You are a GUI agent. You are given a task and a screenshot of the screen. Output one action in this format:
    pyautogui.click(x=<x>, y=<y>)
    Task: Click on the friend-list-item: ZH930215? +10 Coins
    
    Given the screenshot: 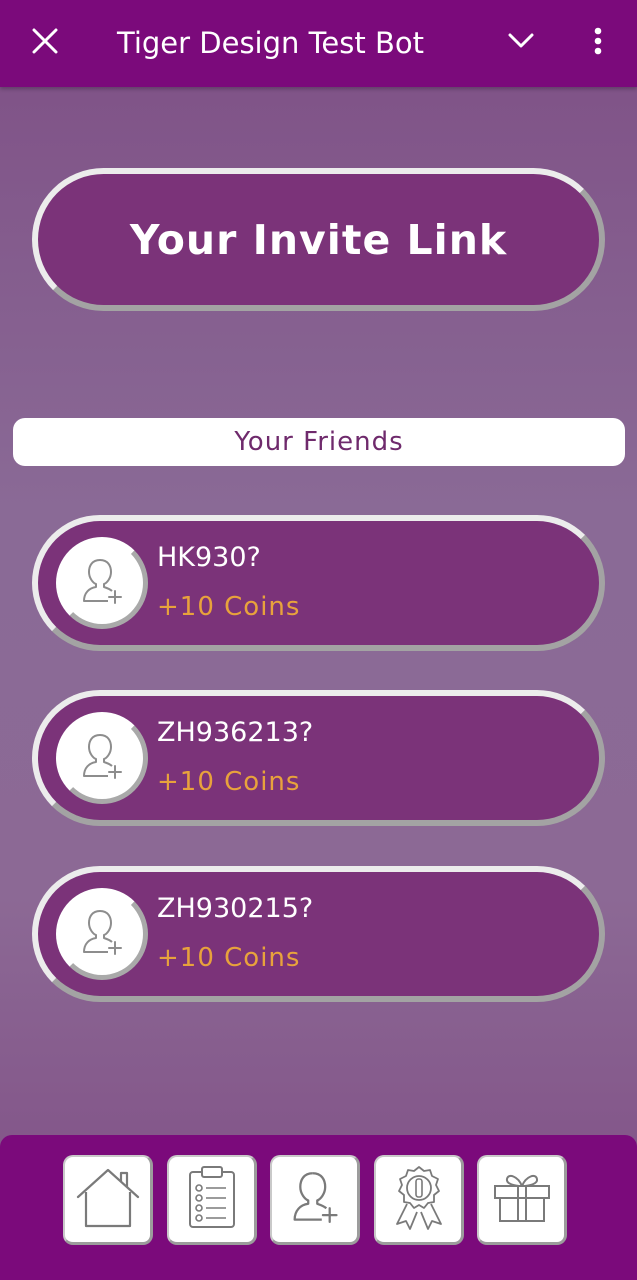 What is the action you would take?
    pyautogui.click(x=318, y=934)
    